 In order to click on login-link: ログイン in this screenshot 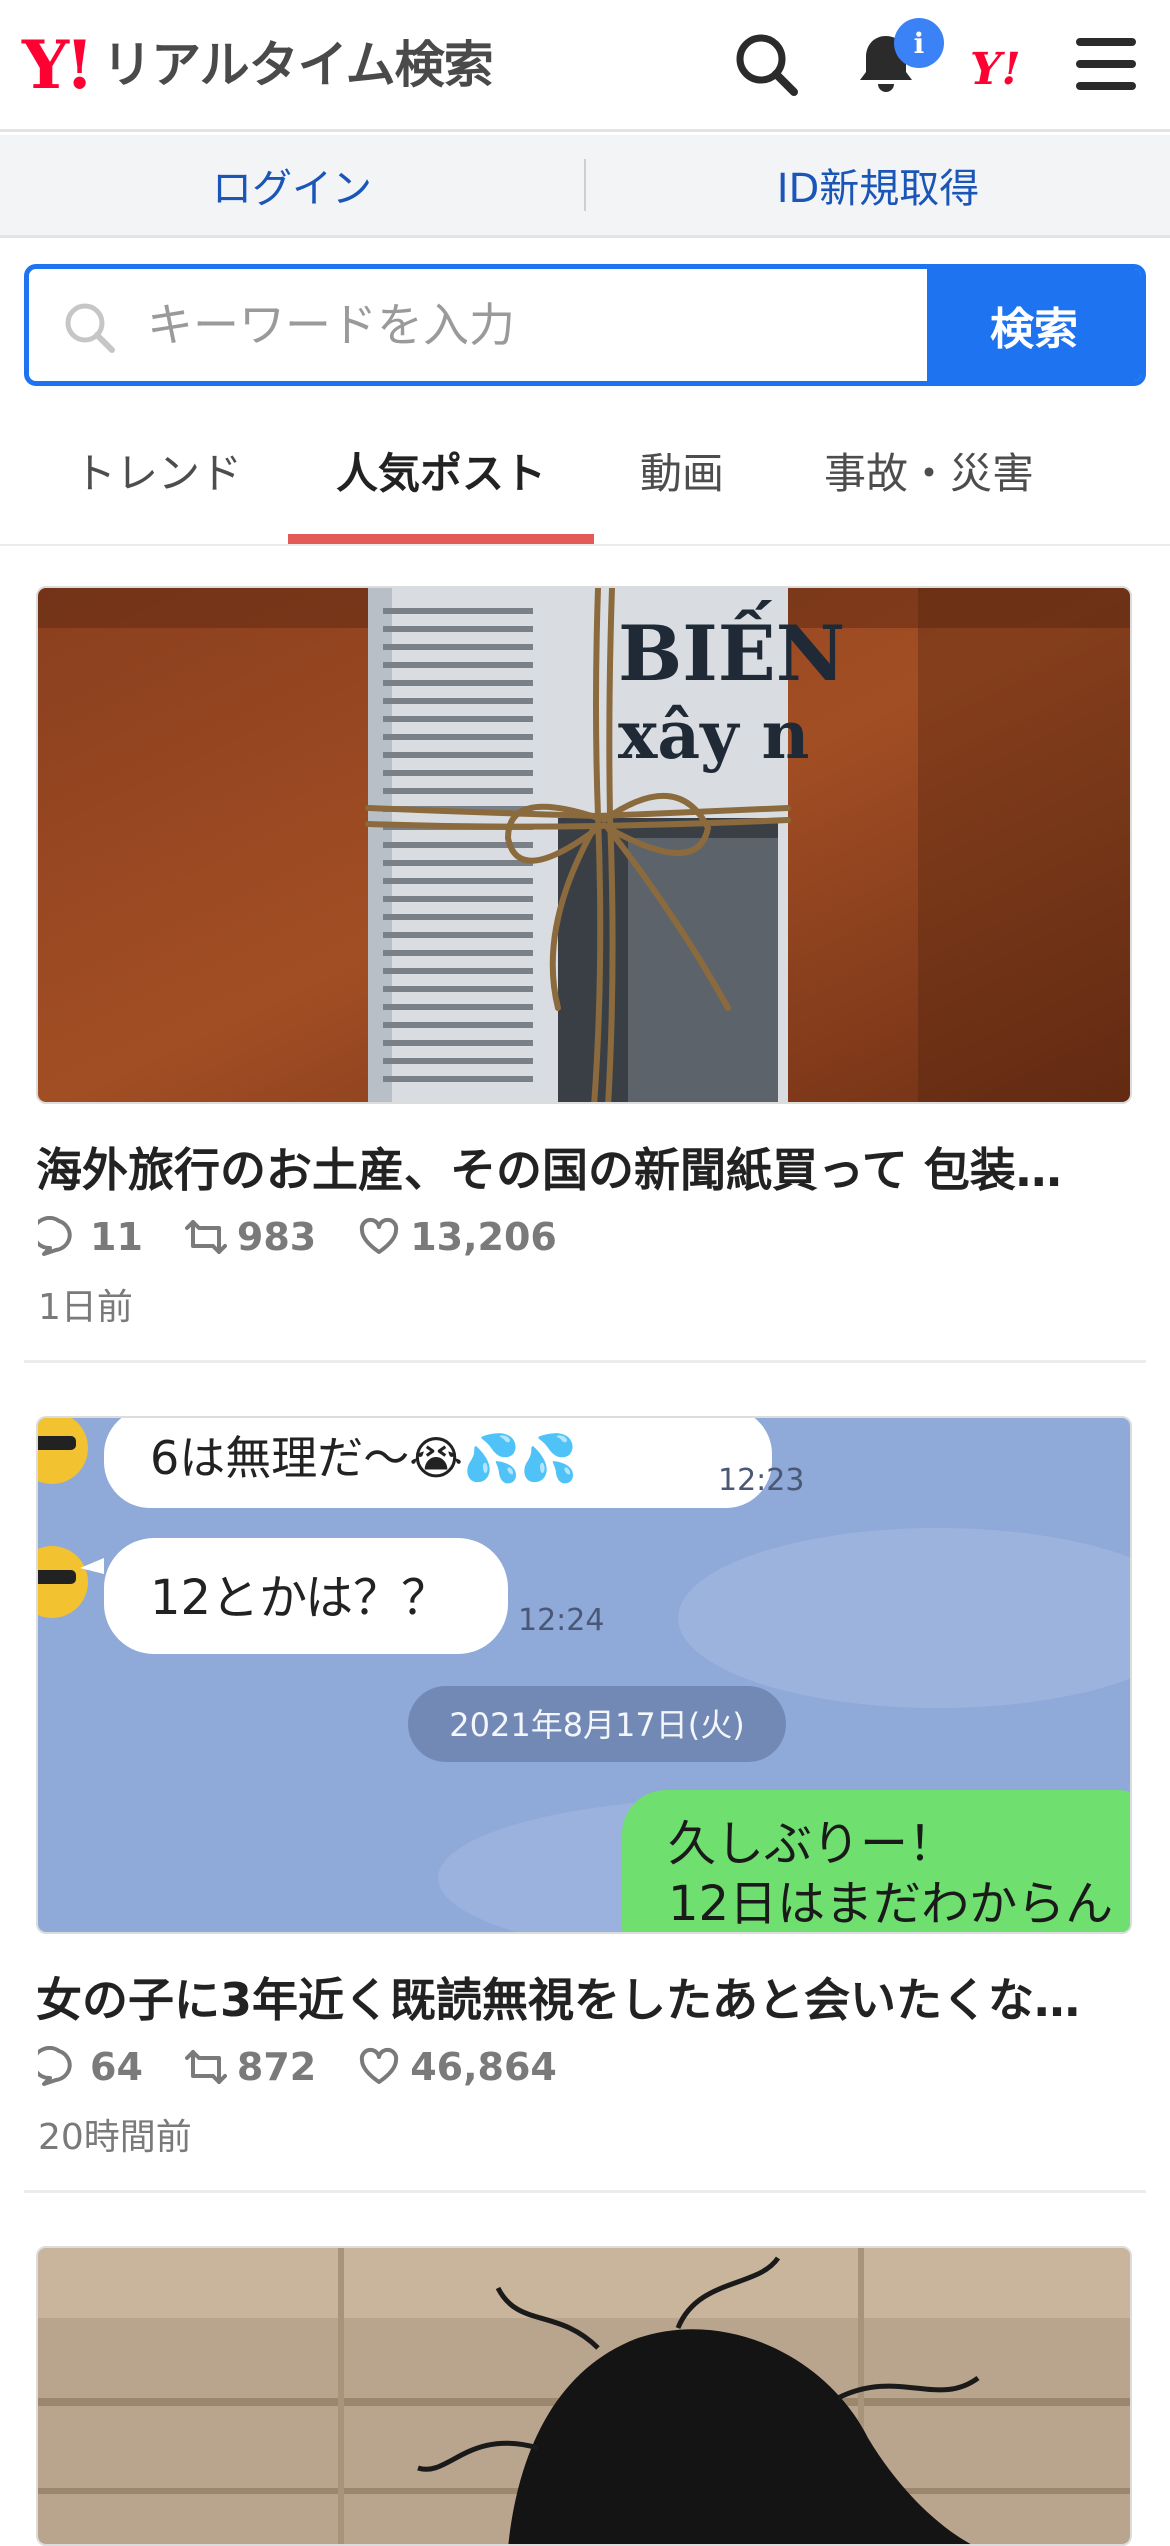, I will do `click(292, 185)`.